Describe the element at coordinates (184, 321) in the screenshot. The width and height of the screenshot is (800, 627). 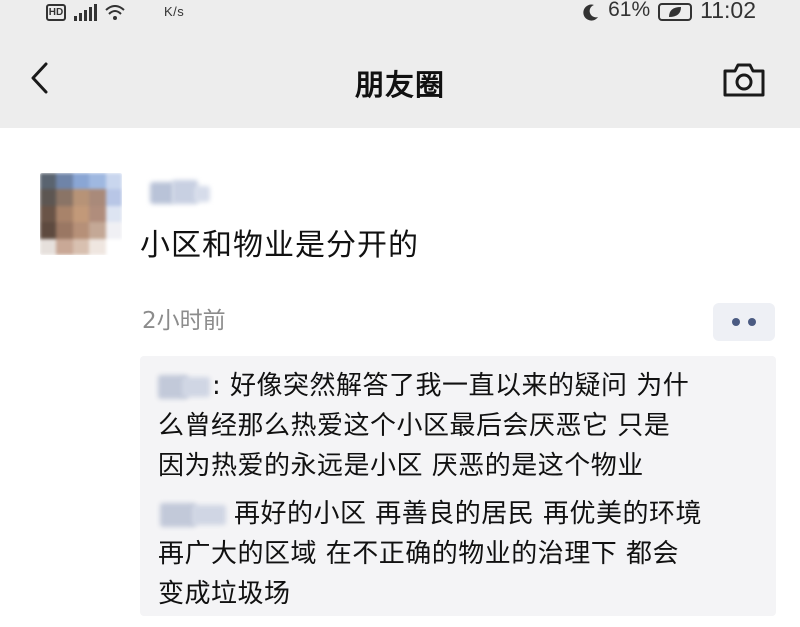
I see `post-time: 2小时前` at that location.